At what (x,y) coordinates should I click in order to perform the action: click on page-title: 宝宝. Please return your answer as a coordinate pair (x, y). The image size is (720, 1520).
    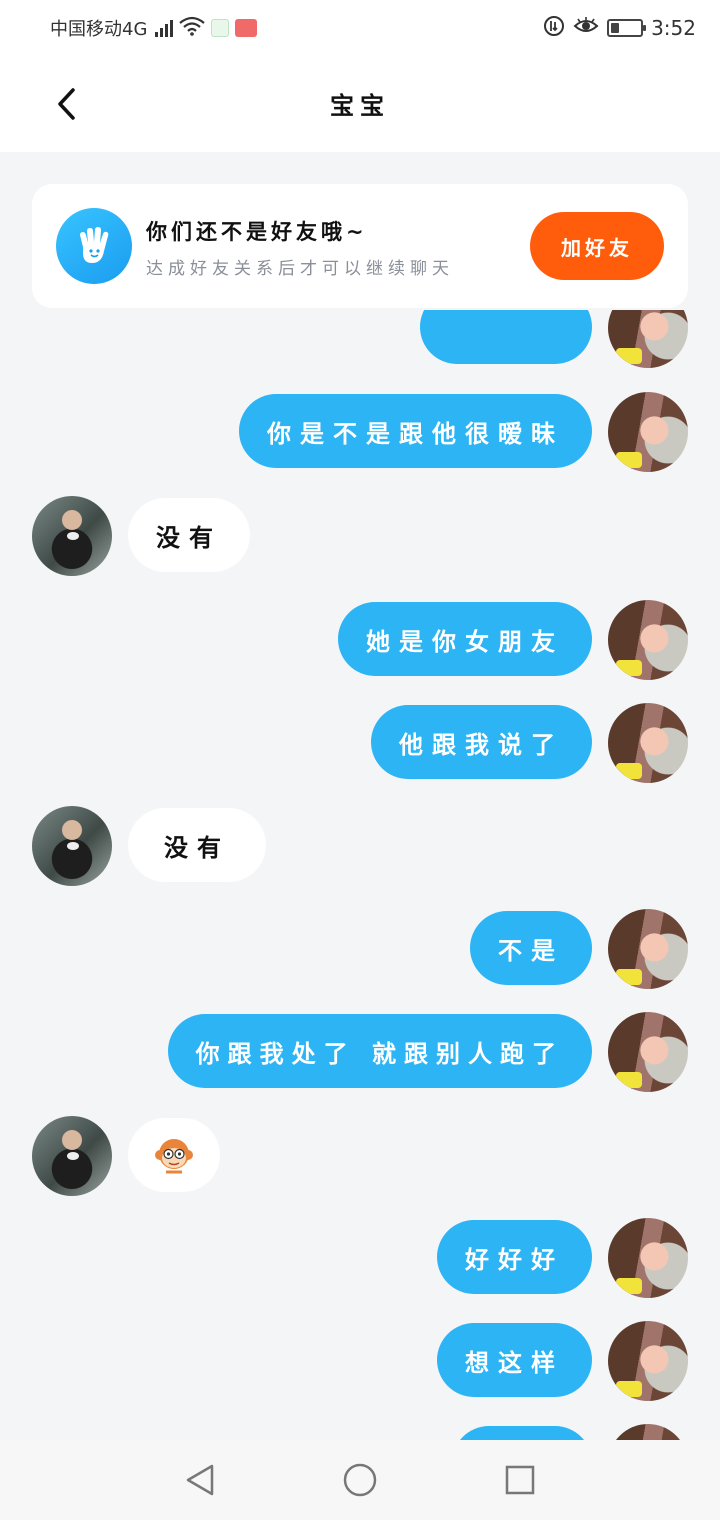
    Looking at the image, I should click on (360, 106).